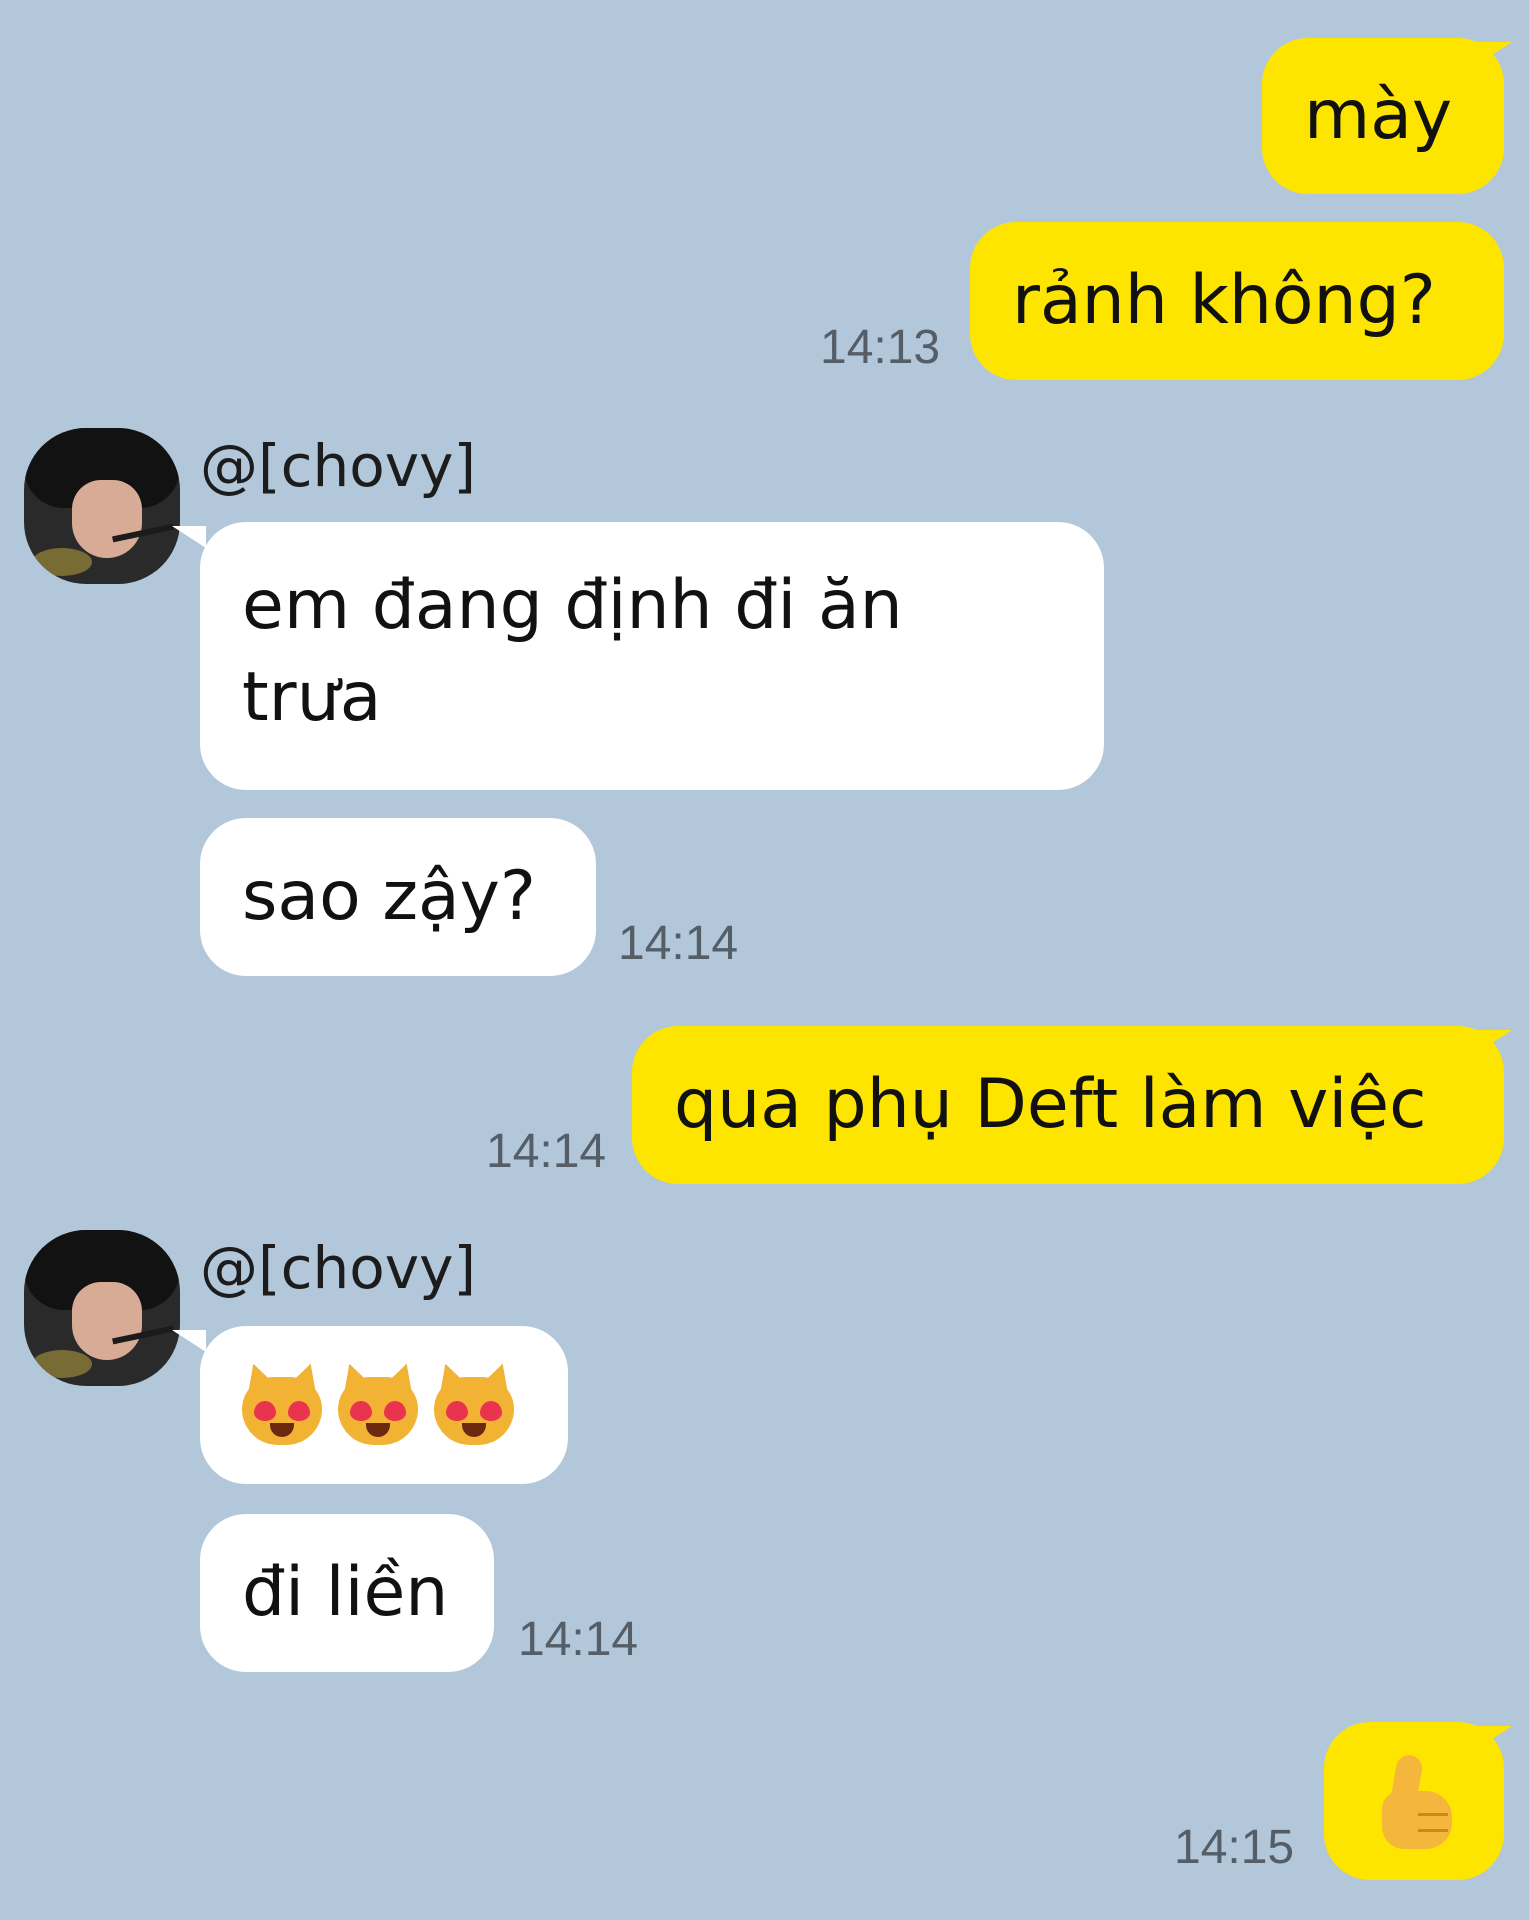  I want to click on message-text: em đang định đi ăn trưa, so click(572, 651).